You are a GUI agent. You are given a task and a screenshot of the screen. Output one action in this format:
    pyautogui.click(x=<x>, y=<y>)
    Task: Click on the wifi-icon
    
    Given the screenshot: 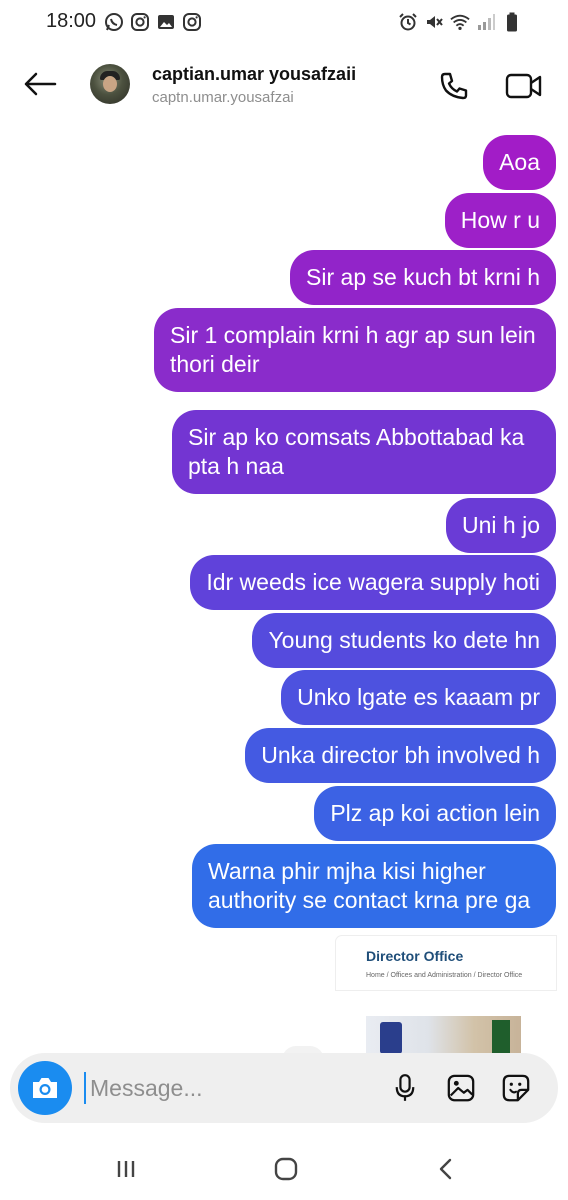 What is the action you would take?
    pyautogui.click(x=460, y=22)
    